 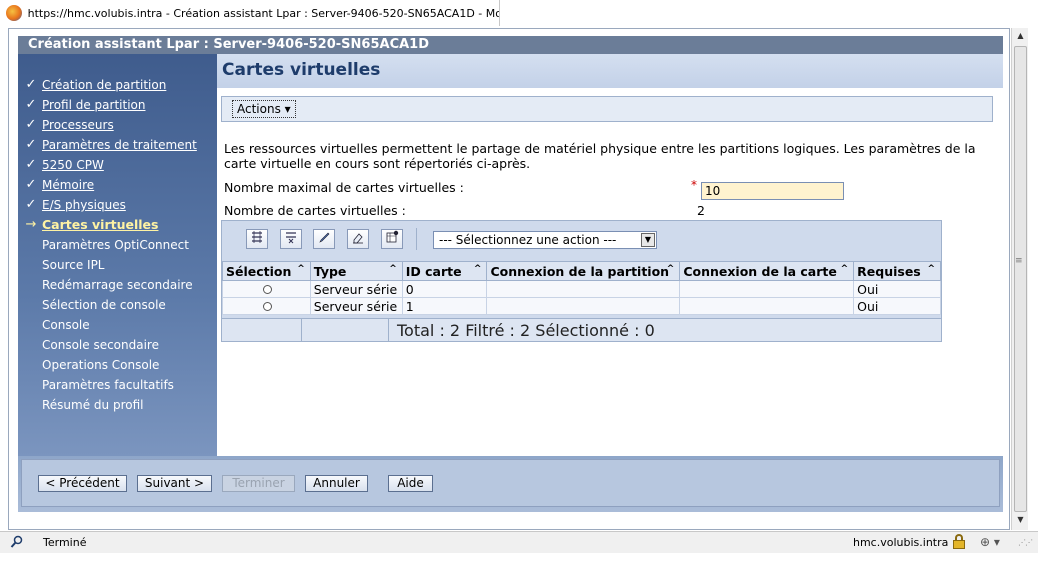 I want to click on nav-step-5250-cpw: ✓ 5250 CPW, so click(x=117, y=165).